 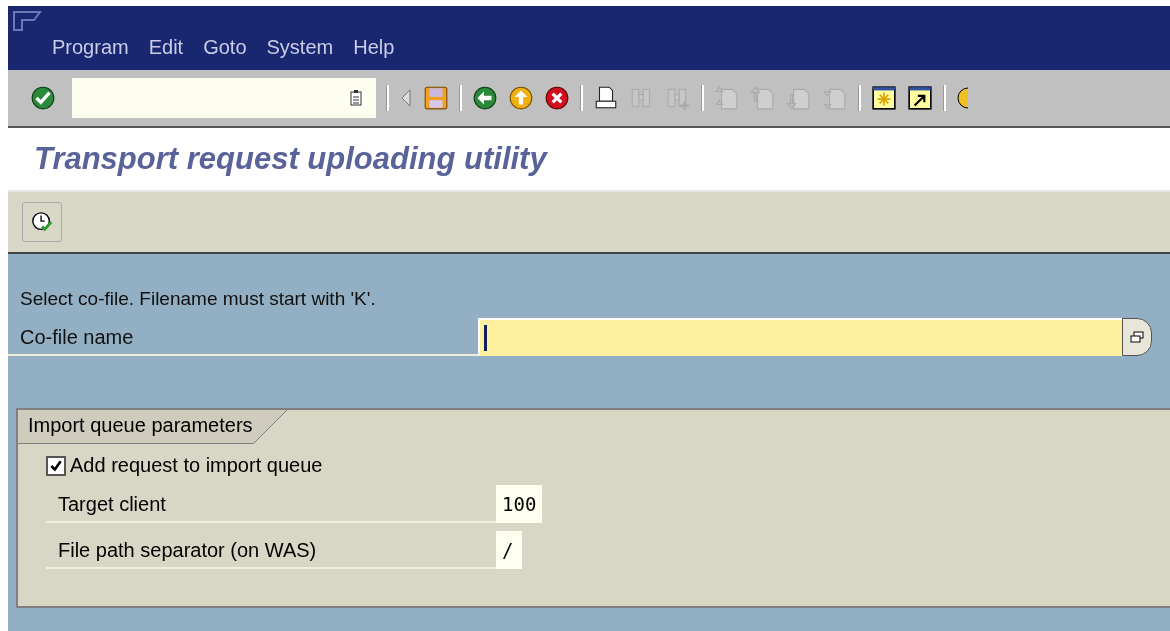 What do you see at coordinates (884, 98) in the screenshot?
I see `new-window-icon` at bounding box center [884, 98].